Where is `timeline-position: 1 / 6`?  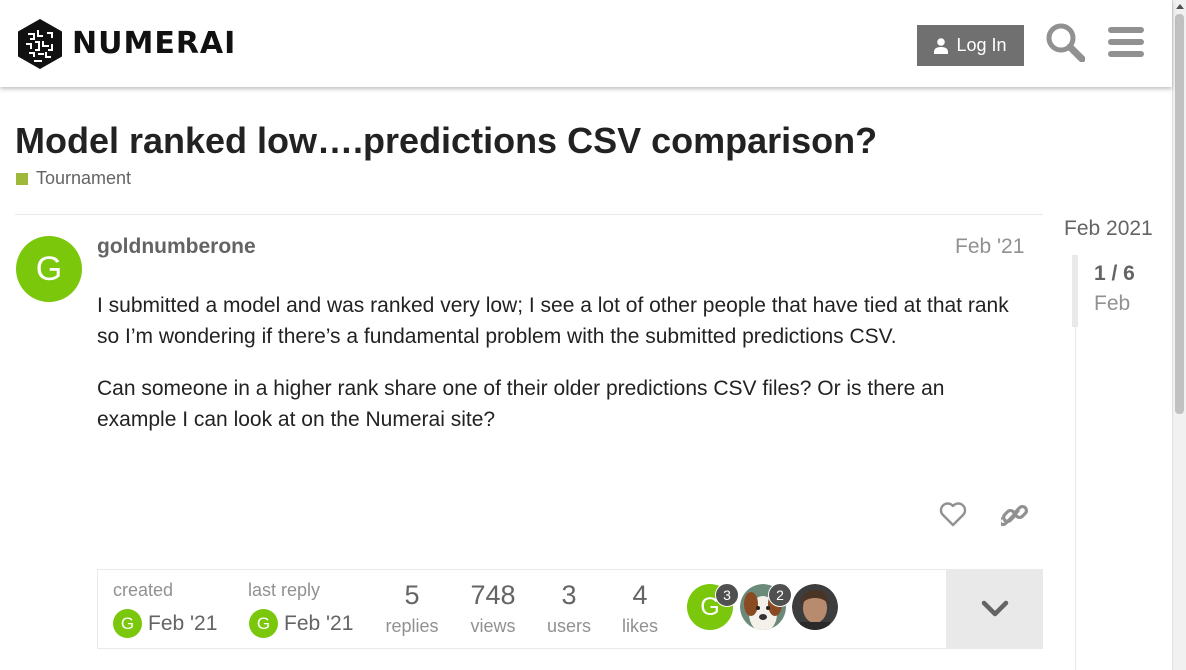
timeline-position: 1 / 6 is located at coordinates (1114, 273).